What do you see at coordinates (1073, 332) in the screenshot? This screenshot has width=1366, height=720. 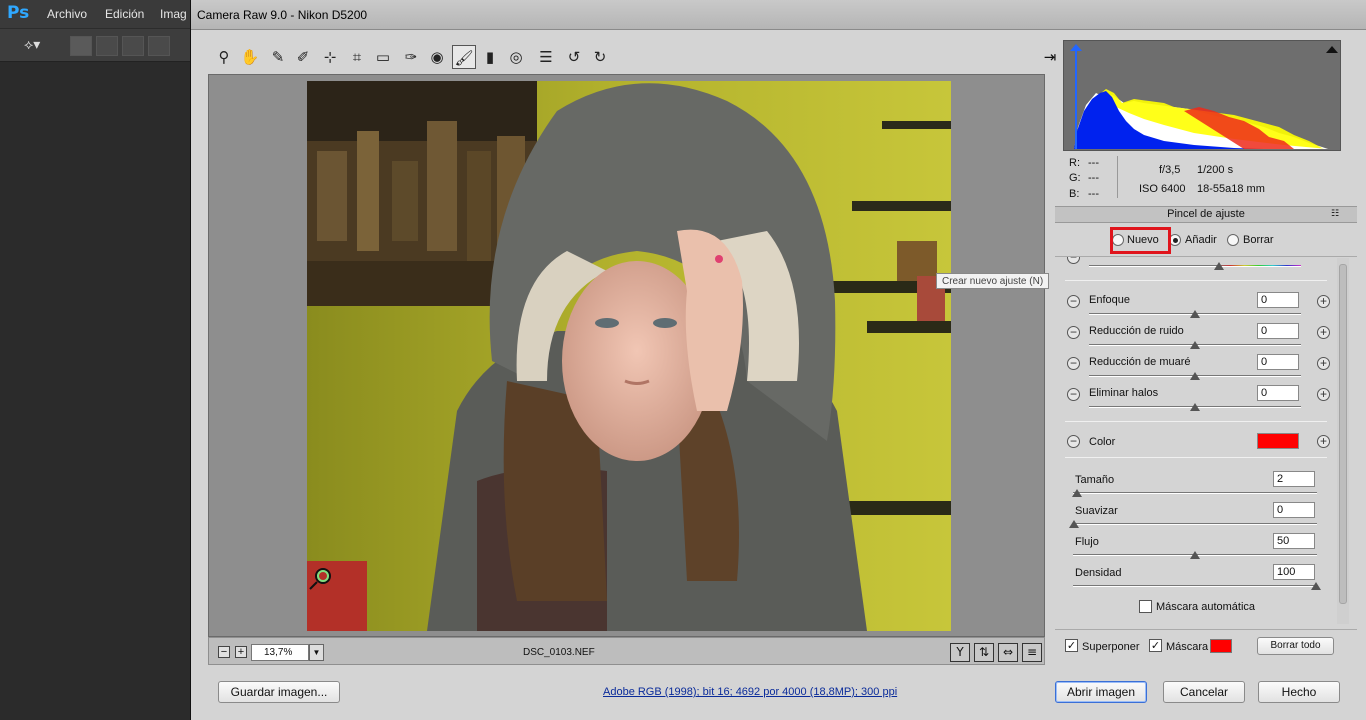 I see `noise-minus-button: −` at bounding box center [1073, 332].